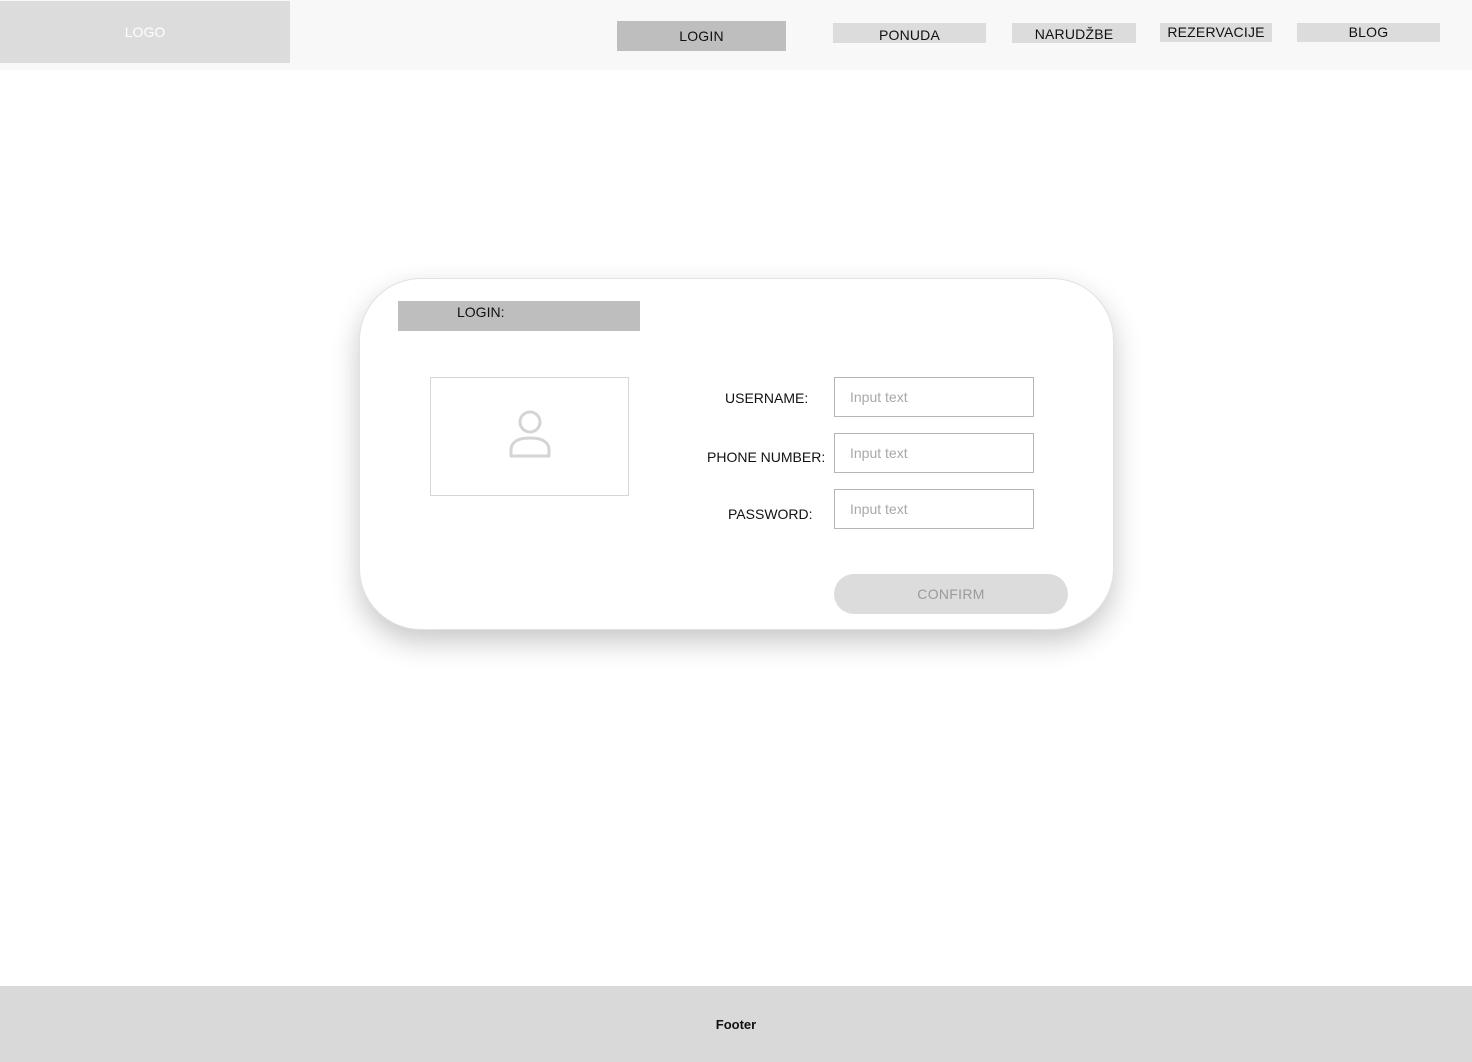  What do you see at coordinates (934, 509) in the screenshot?
I see `password-input` at bounding box center [934, 509].